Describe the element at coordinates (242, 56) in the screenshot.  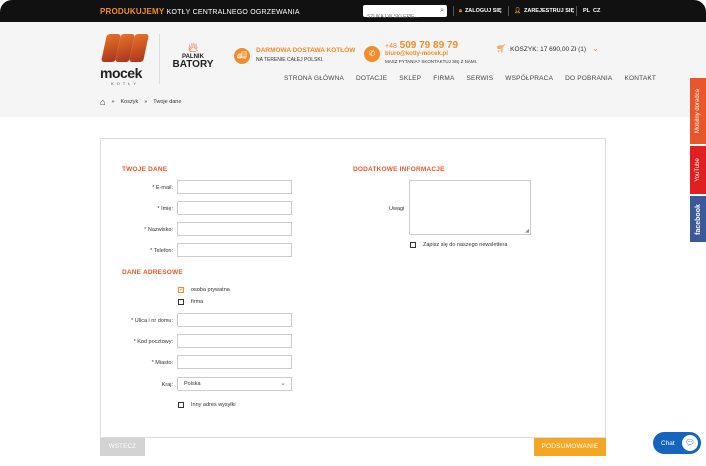
I see `truck-icon: 🚚︎` at that location.